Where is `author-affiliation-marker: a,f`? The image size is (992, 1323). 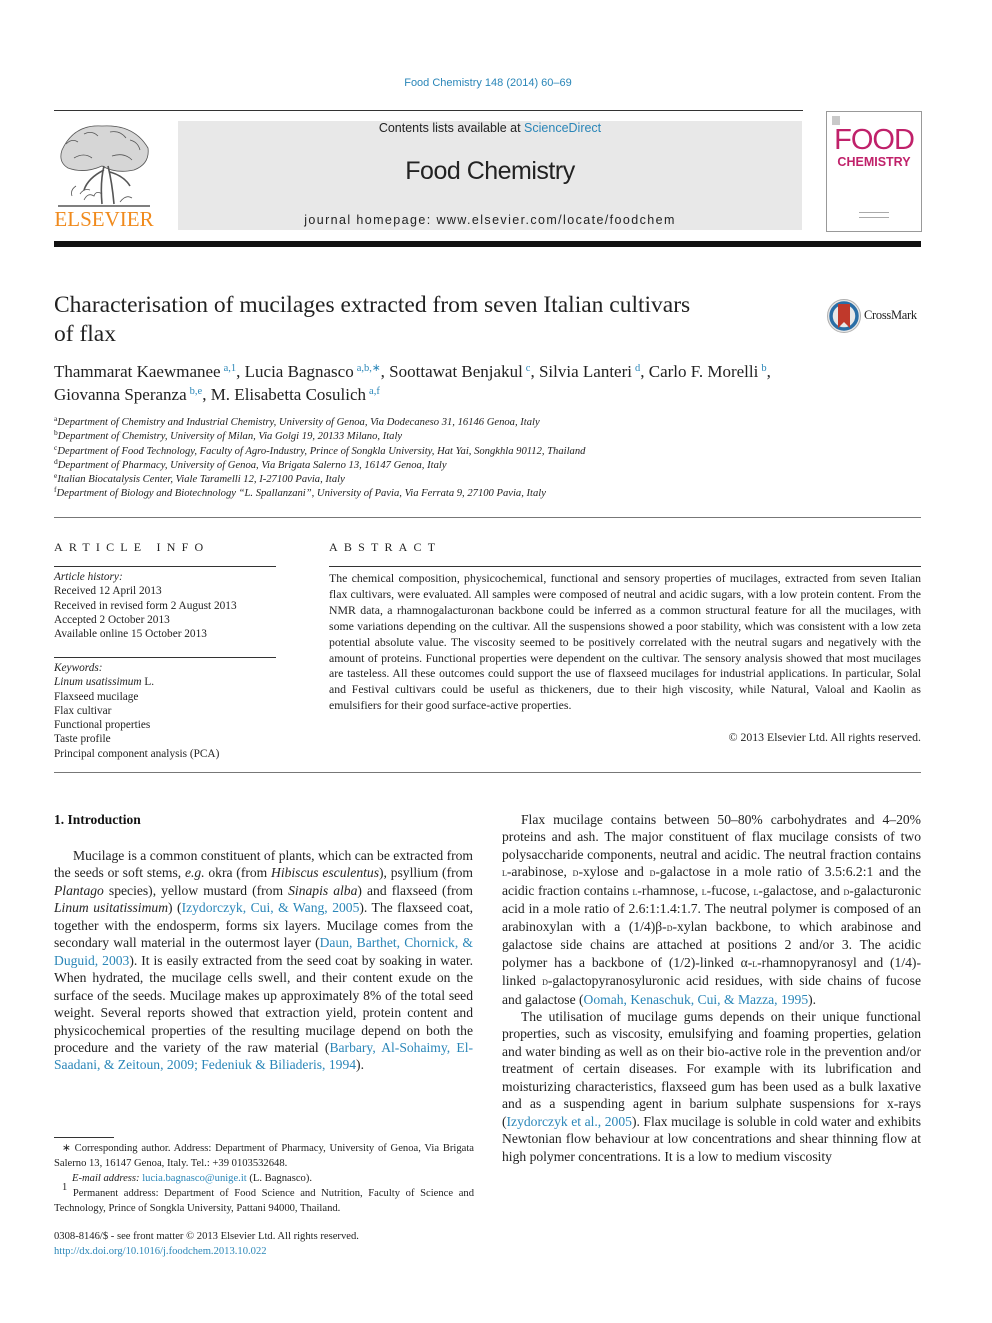 author-affiliation-marker: a,f is located at coordinates (374, 391).